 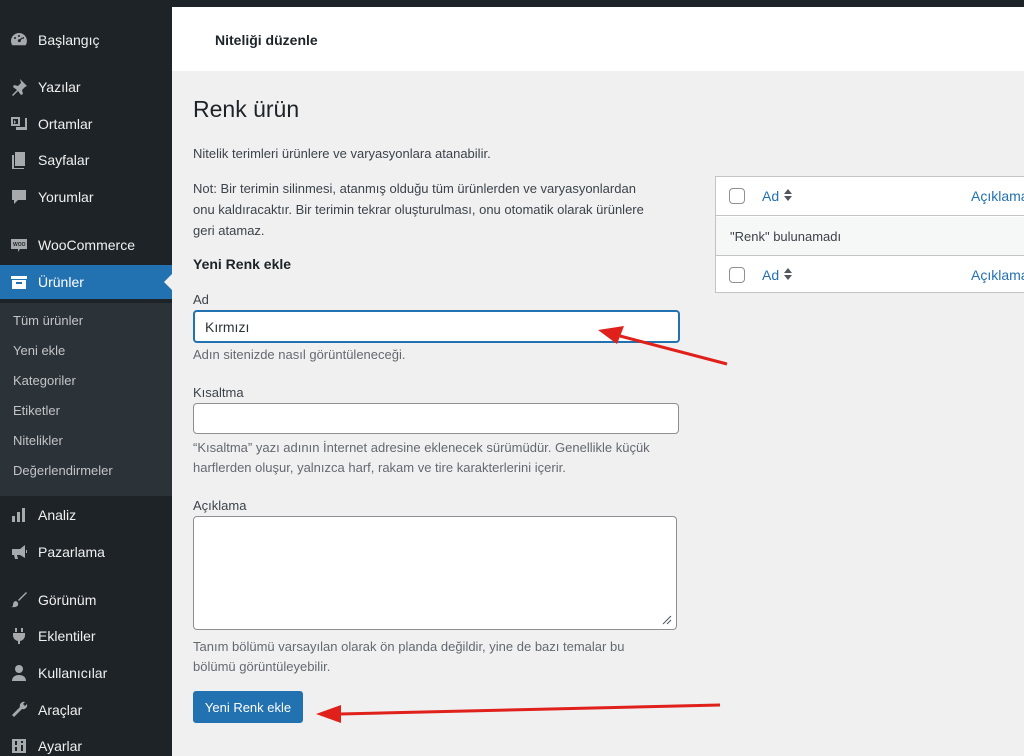 What do you see at coordinates (246, 109) in the screenshot?
I see `page-title: Renk ürün` at bounding box center [246, 109].